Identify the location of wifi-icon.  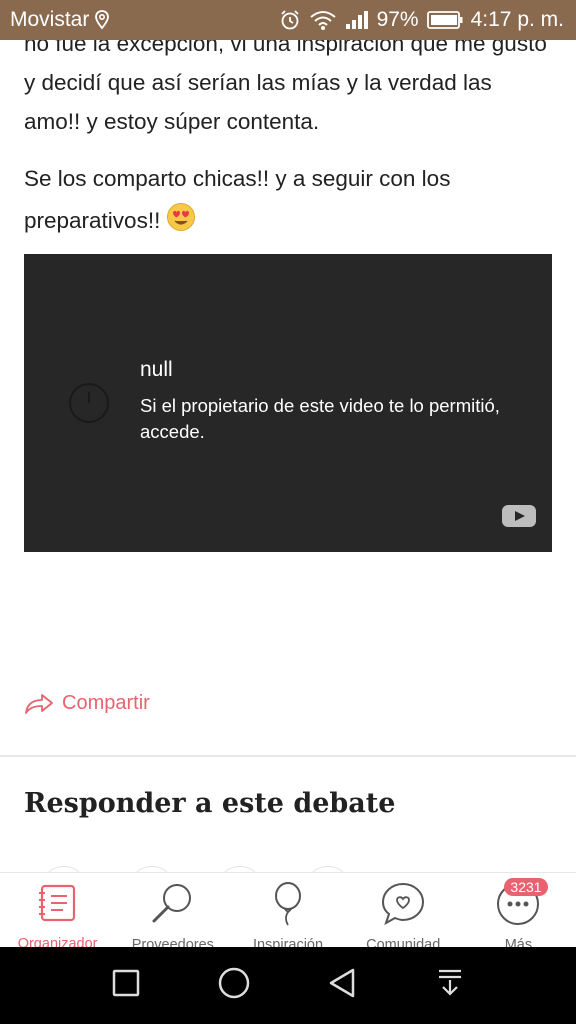
(323, 20).